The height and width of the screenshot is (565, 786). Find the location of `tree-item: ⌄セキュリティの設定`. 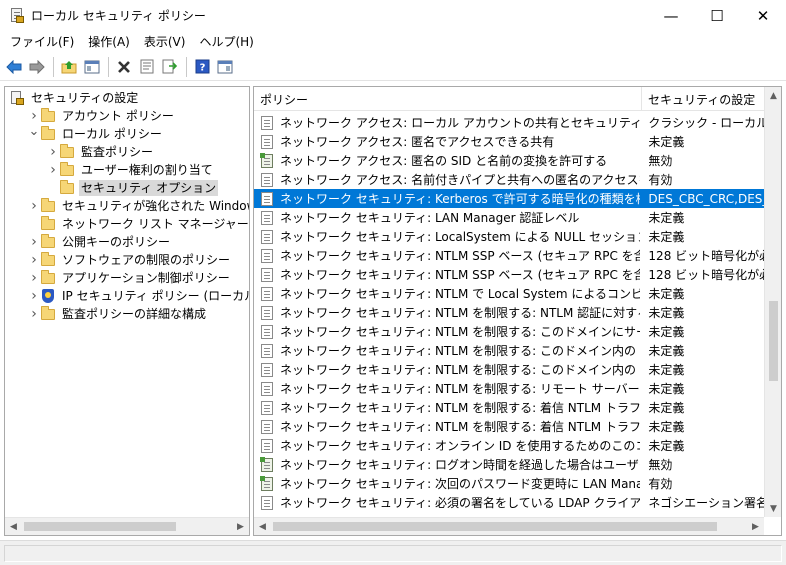

tree-item: ⌄セキュリティの設定 is located at coordinates (74, 98).